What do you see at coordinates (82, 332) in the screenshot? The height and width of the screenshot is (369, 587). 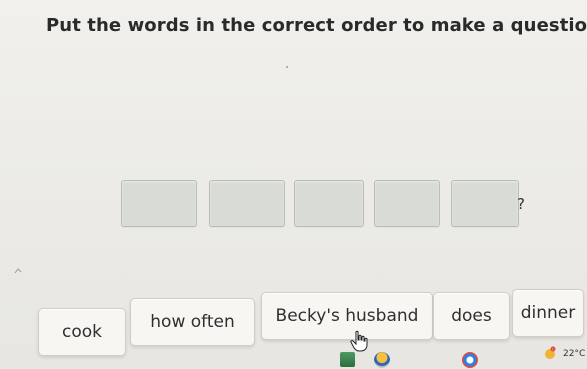 I see `word-tile-cook: cook` at bounding box center [82, 332].